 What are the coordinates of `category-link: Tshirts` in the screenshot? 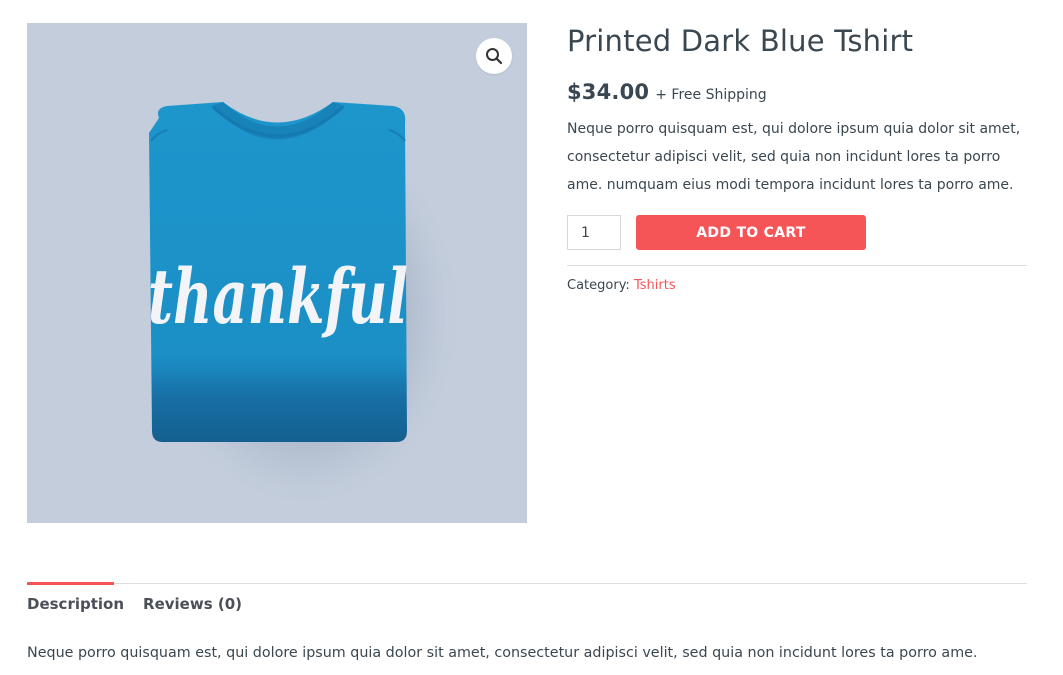 It's located at (655, 285).